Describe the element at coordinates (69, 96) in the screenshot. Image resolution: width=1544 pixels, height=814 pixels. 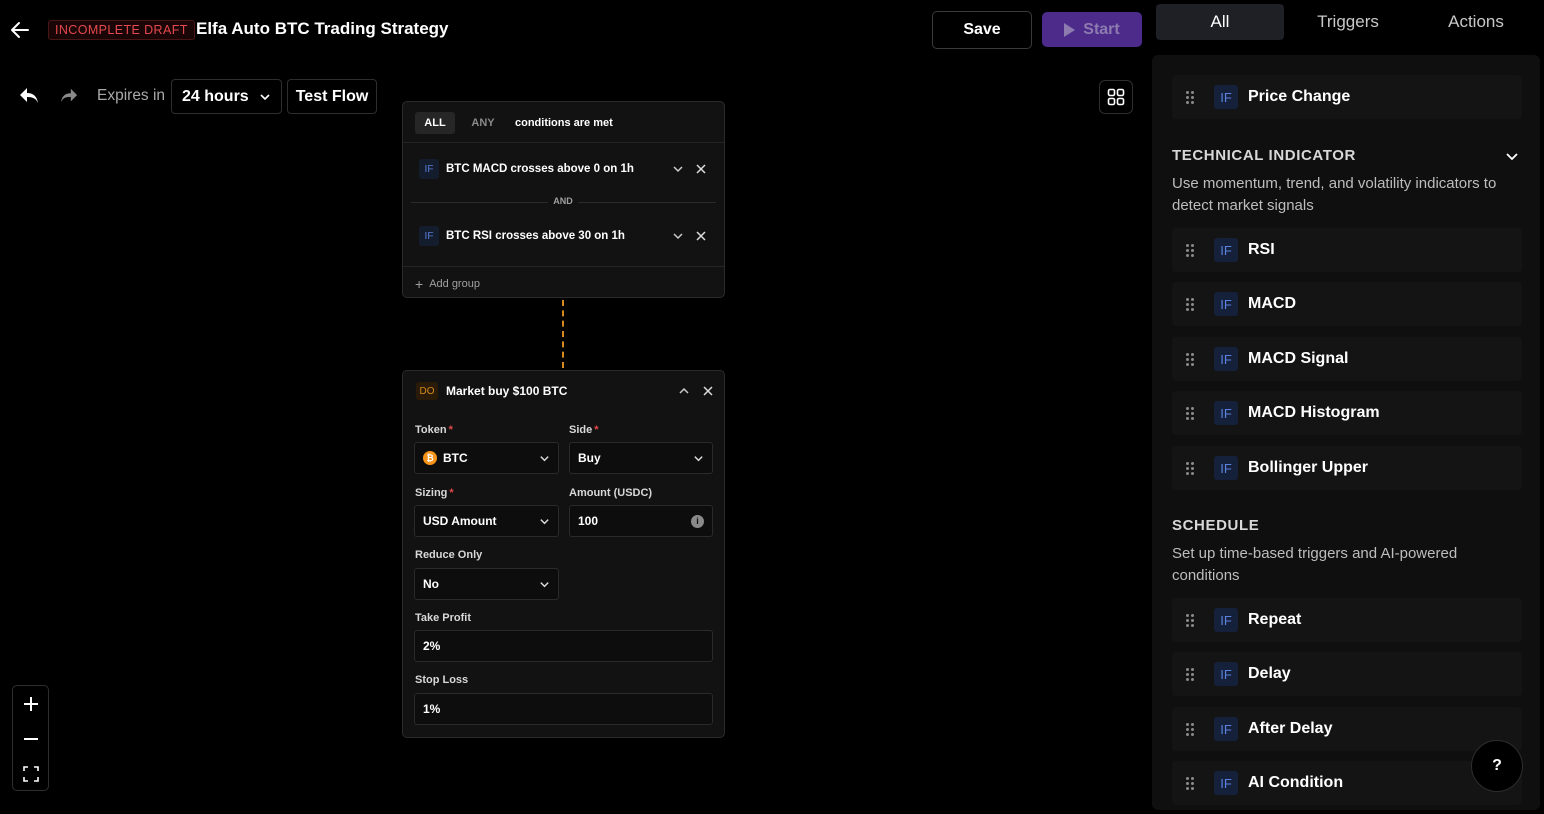
I see `redo-icon` at that location.